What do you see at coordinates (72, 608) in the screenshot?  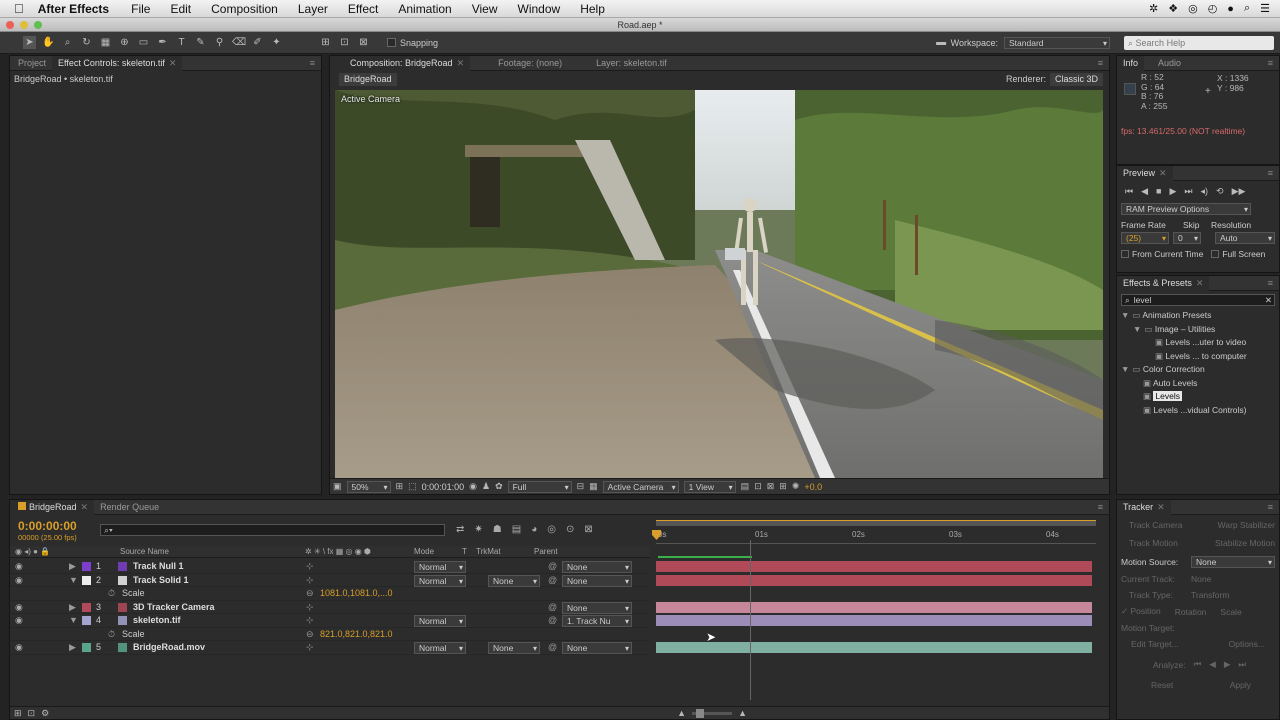 I see `twirl-icon: ▶` at bounding box center [72, 608].